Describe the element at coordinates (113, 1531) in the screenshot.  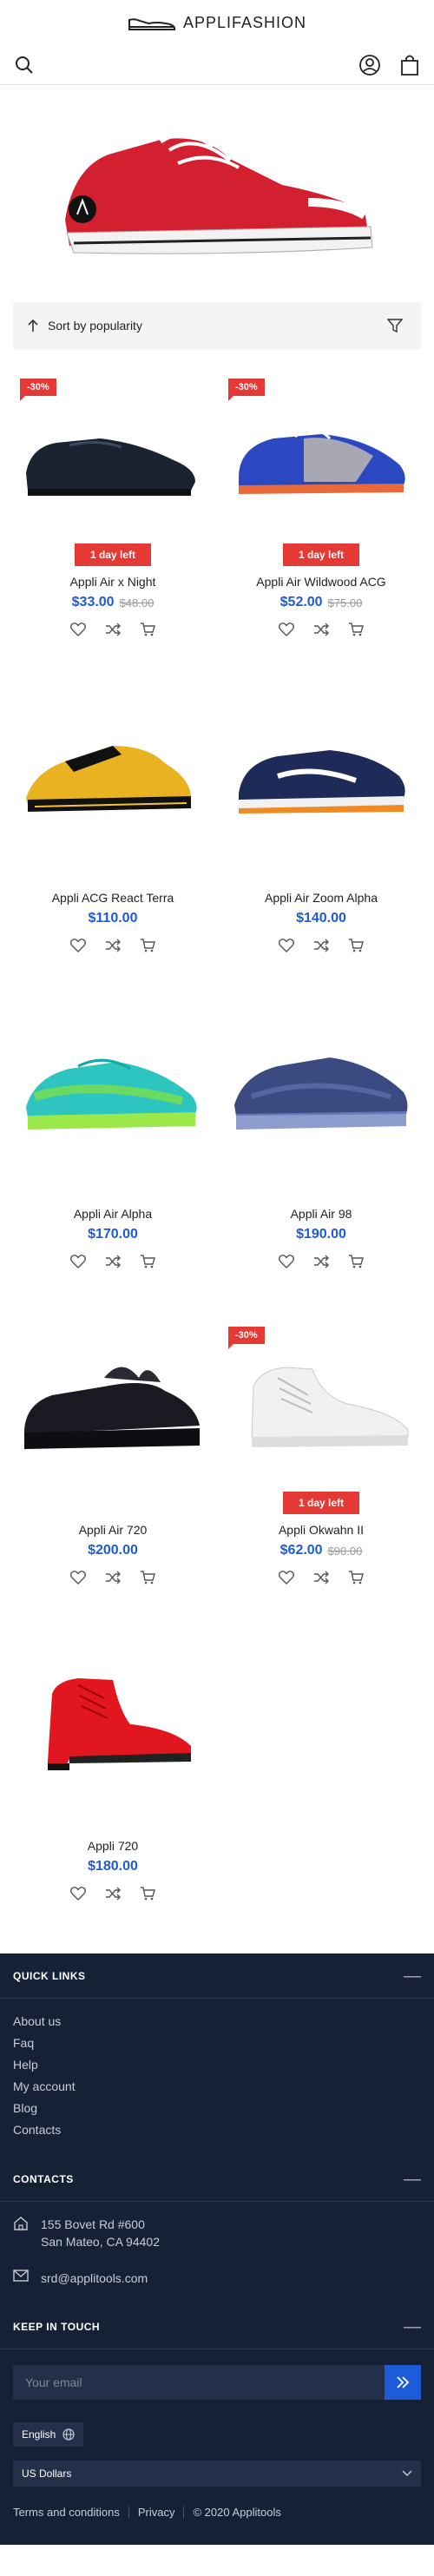
I see `product-name: Appli Air 720` at that location.